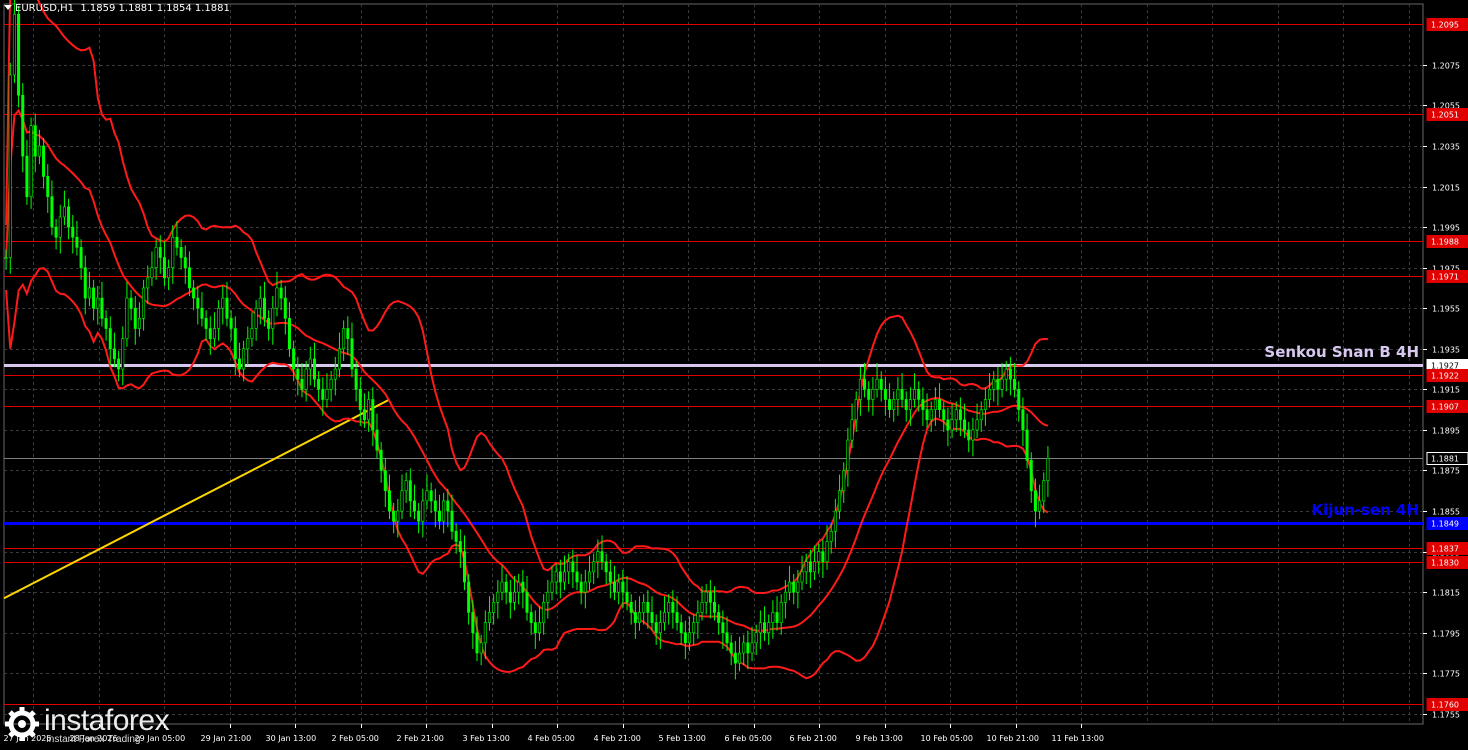 The width and height of the screenshot is (1468, 750). I want to click on x-tick-label: 10 Feb 21:00, so click(1013, 738).